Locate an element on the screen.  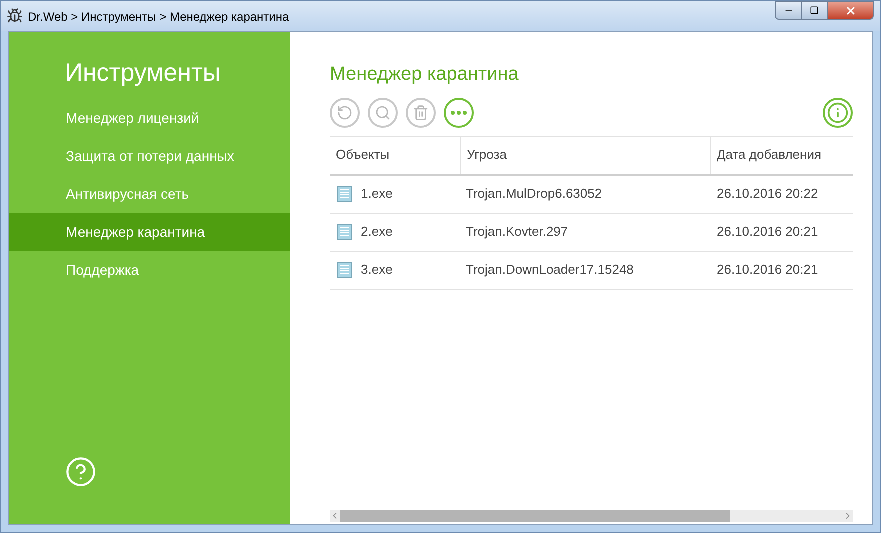
table-cell-text: Trojan.Kovter.297 is located at coordinates (517, 232).